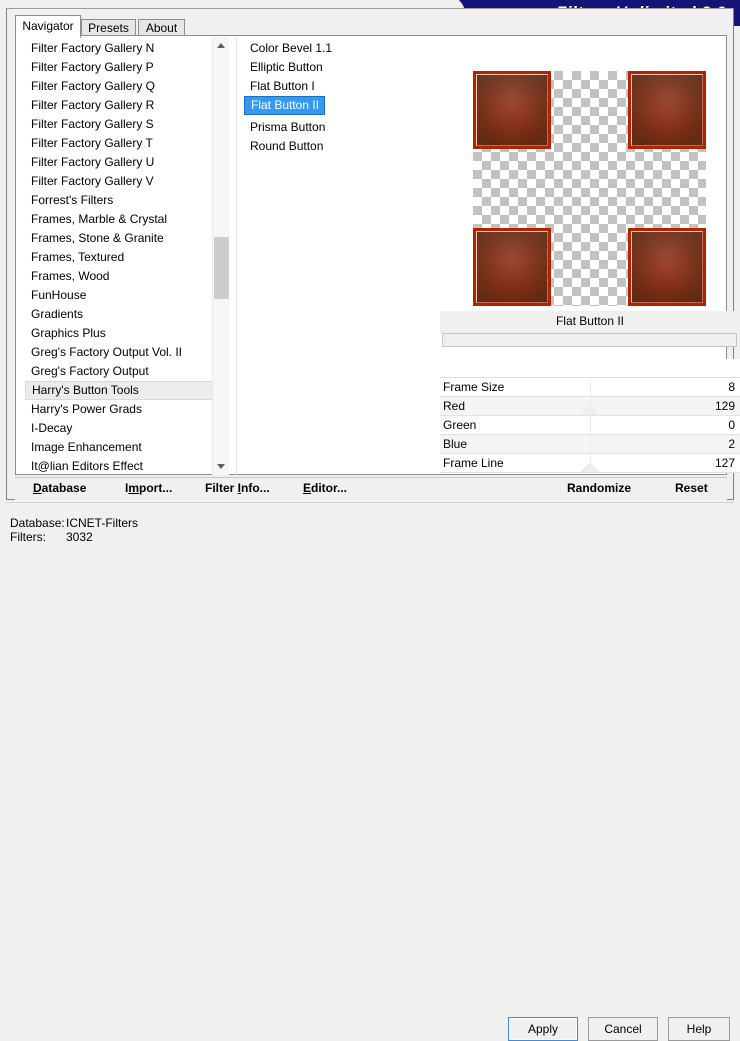 The height and width of the screenshot is (1041, 740). What do you see at coordinates (125, 124) in the screenshot?
I see `list-item: Filter Factory Gallery S` at bounding box center [125, 124].